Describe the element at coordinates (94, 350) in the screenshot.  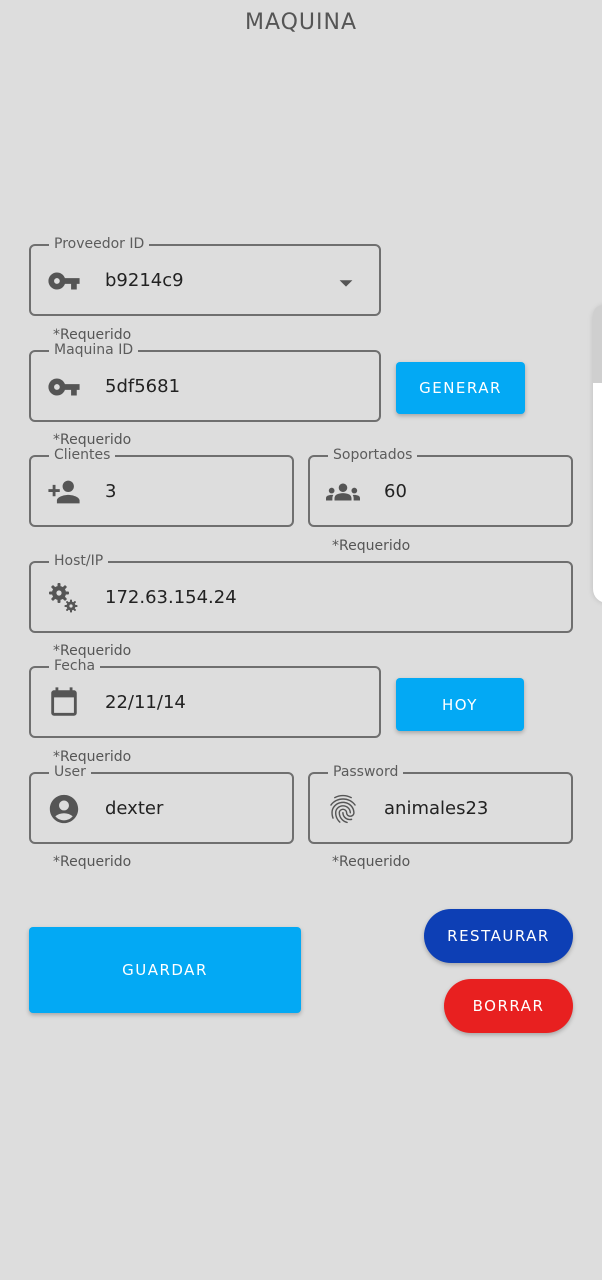
I see `maquina-id-label: Maquina ID` at that location.